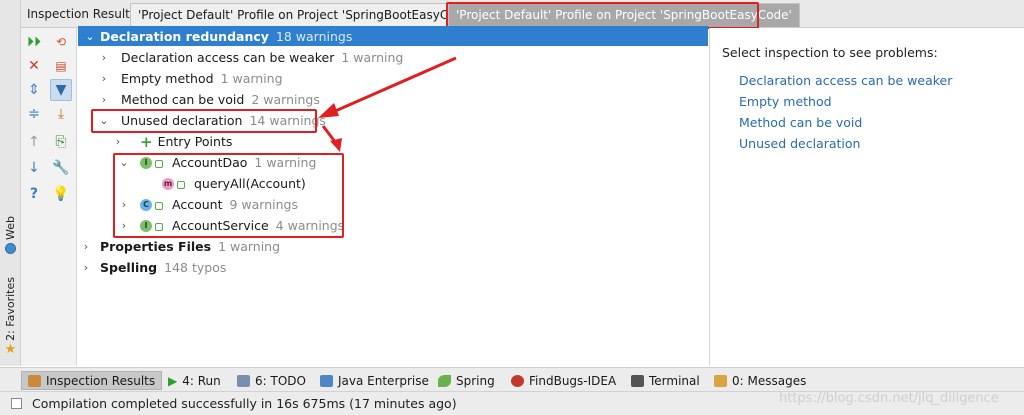 This screenshot has height=415, width=1024. I want to click on inspection-icon, so click(34, 380).